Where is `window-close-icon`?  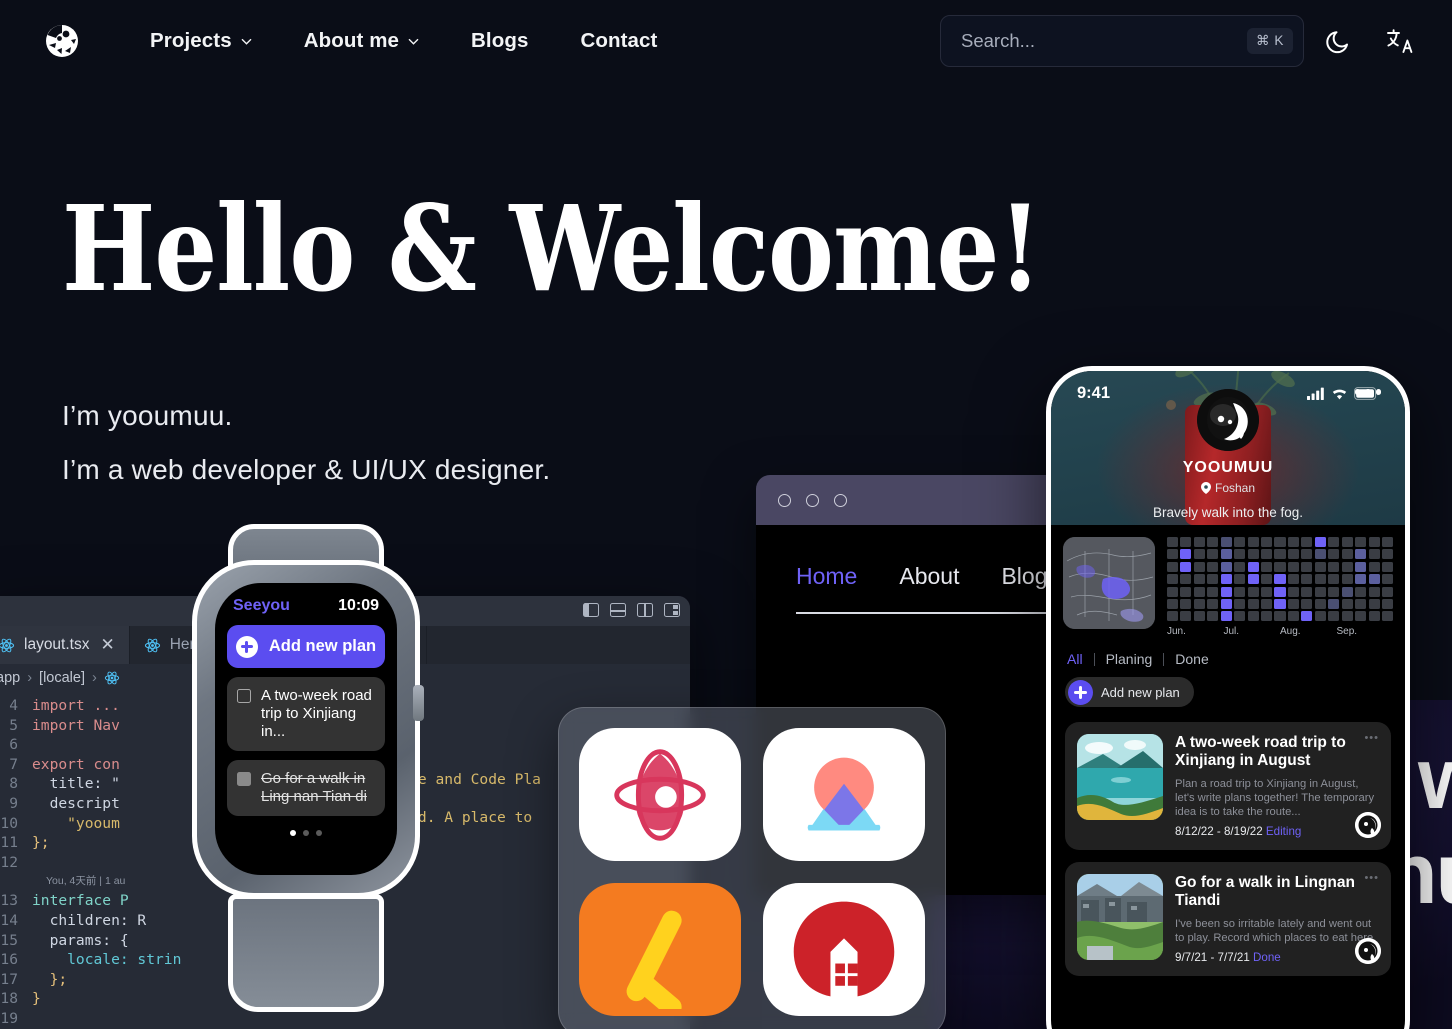 window-close-icon is located at coordinates (784, 500).